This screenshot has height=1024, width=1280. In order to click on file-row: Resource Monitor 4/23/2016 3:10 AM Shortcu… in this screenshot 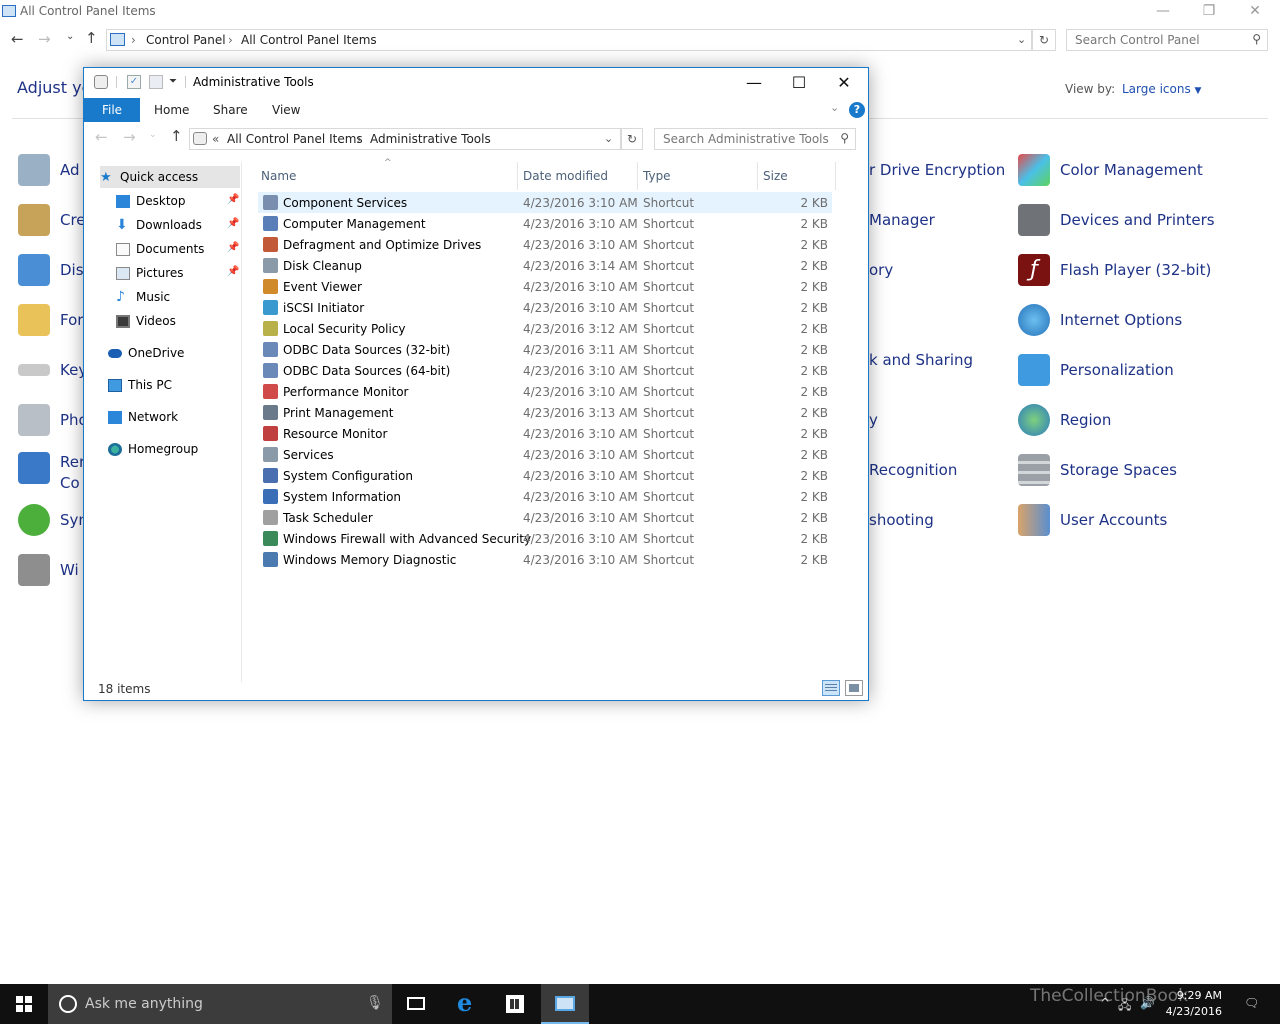, I will do `click(545, 433)`.